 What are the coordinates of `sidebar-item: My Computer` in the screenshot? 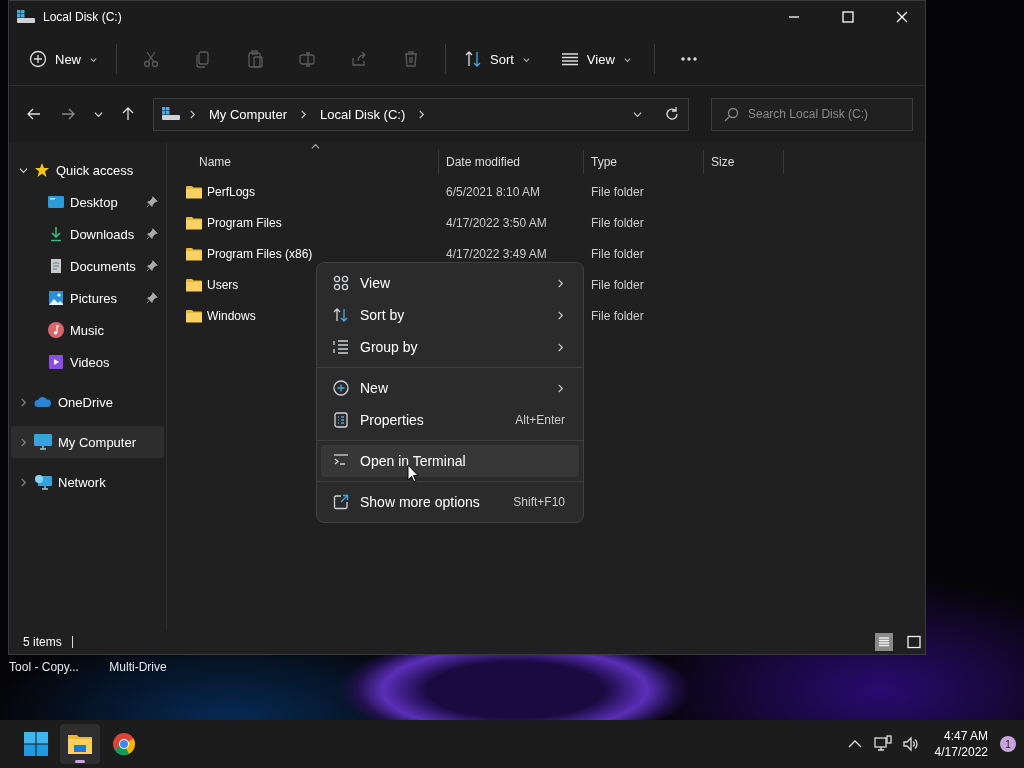 It's located at (87, 442).